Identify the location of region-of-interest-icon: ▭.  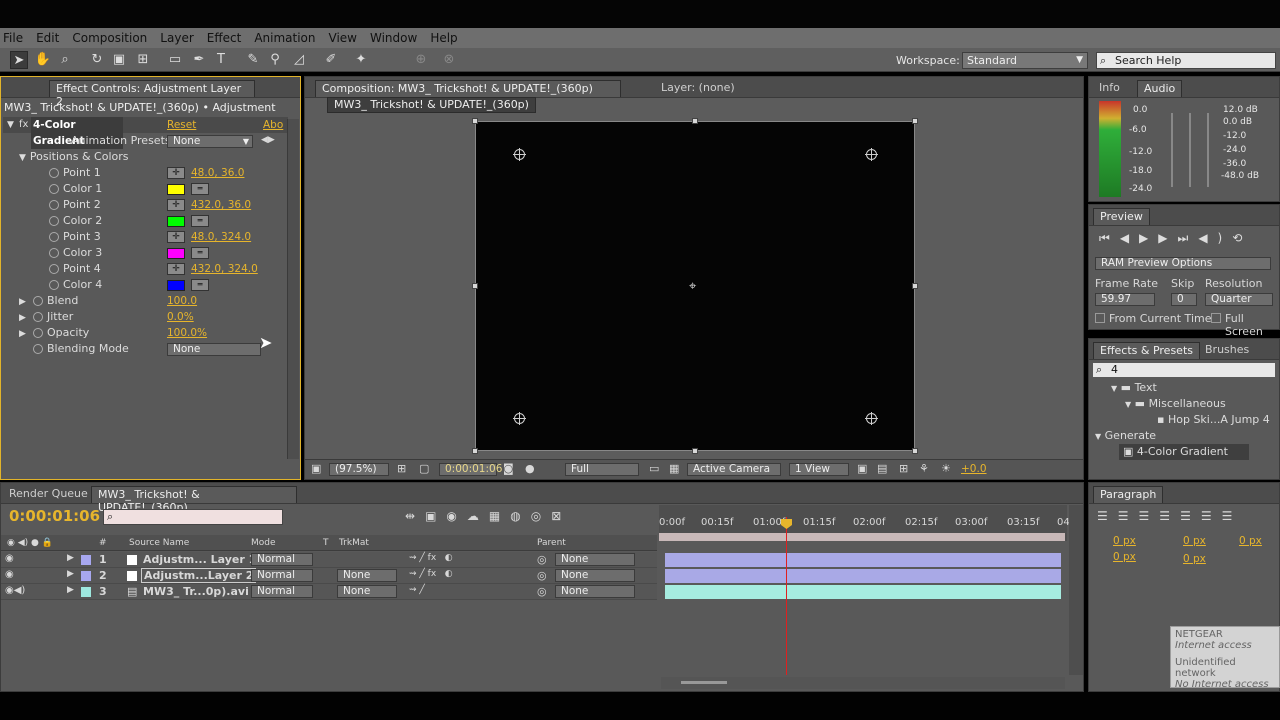
(654, 468).